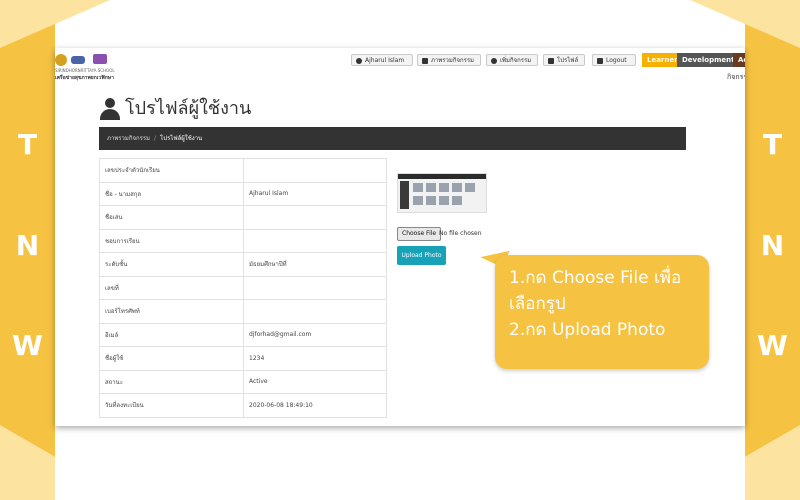  I want to click on page-title: โปรไฟล์ผู้ใช้งาน, so click(175, 109).